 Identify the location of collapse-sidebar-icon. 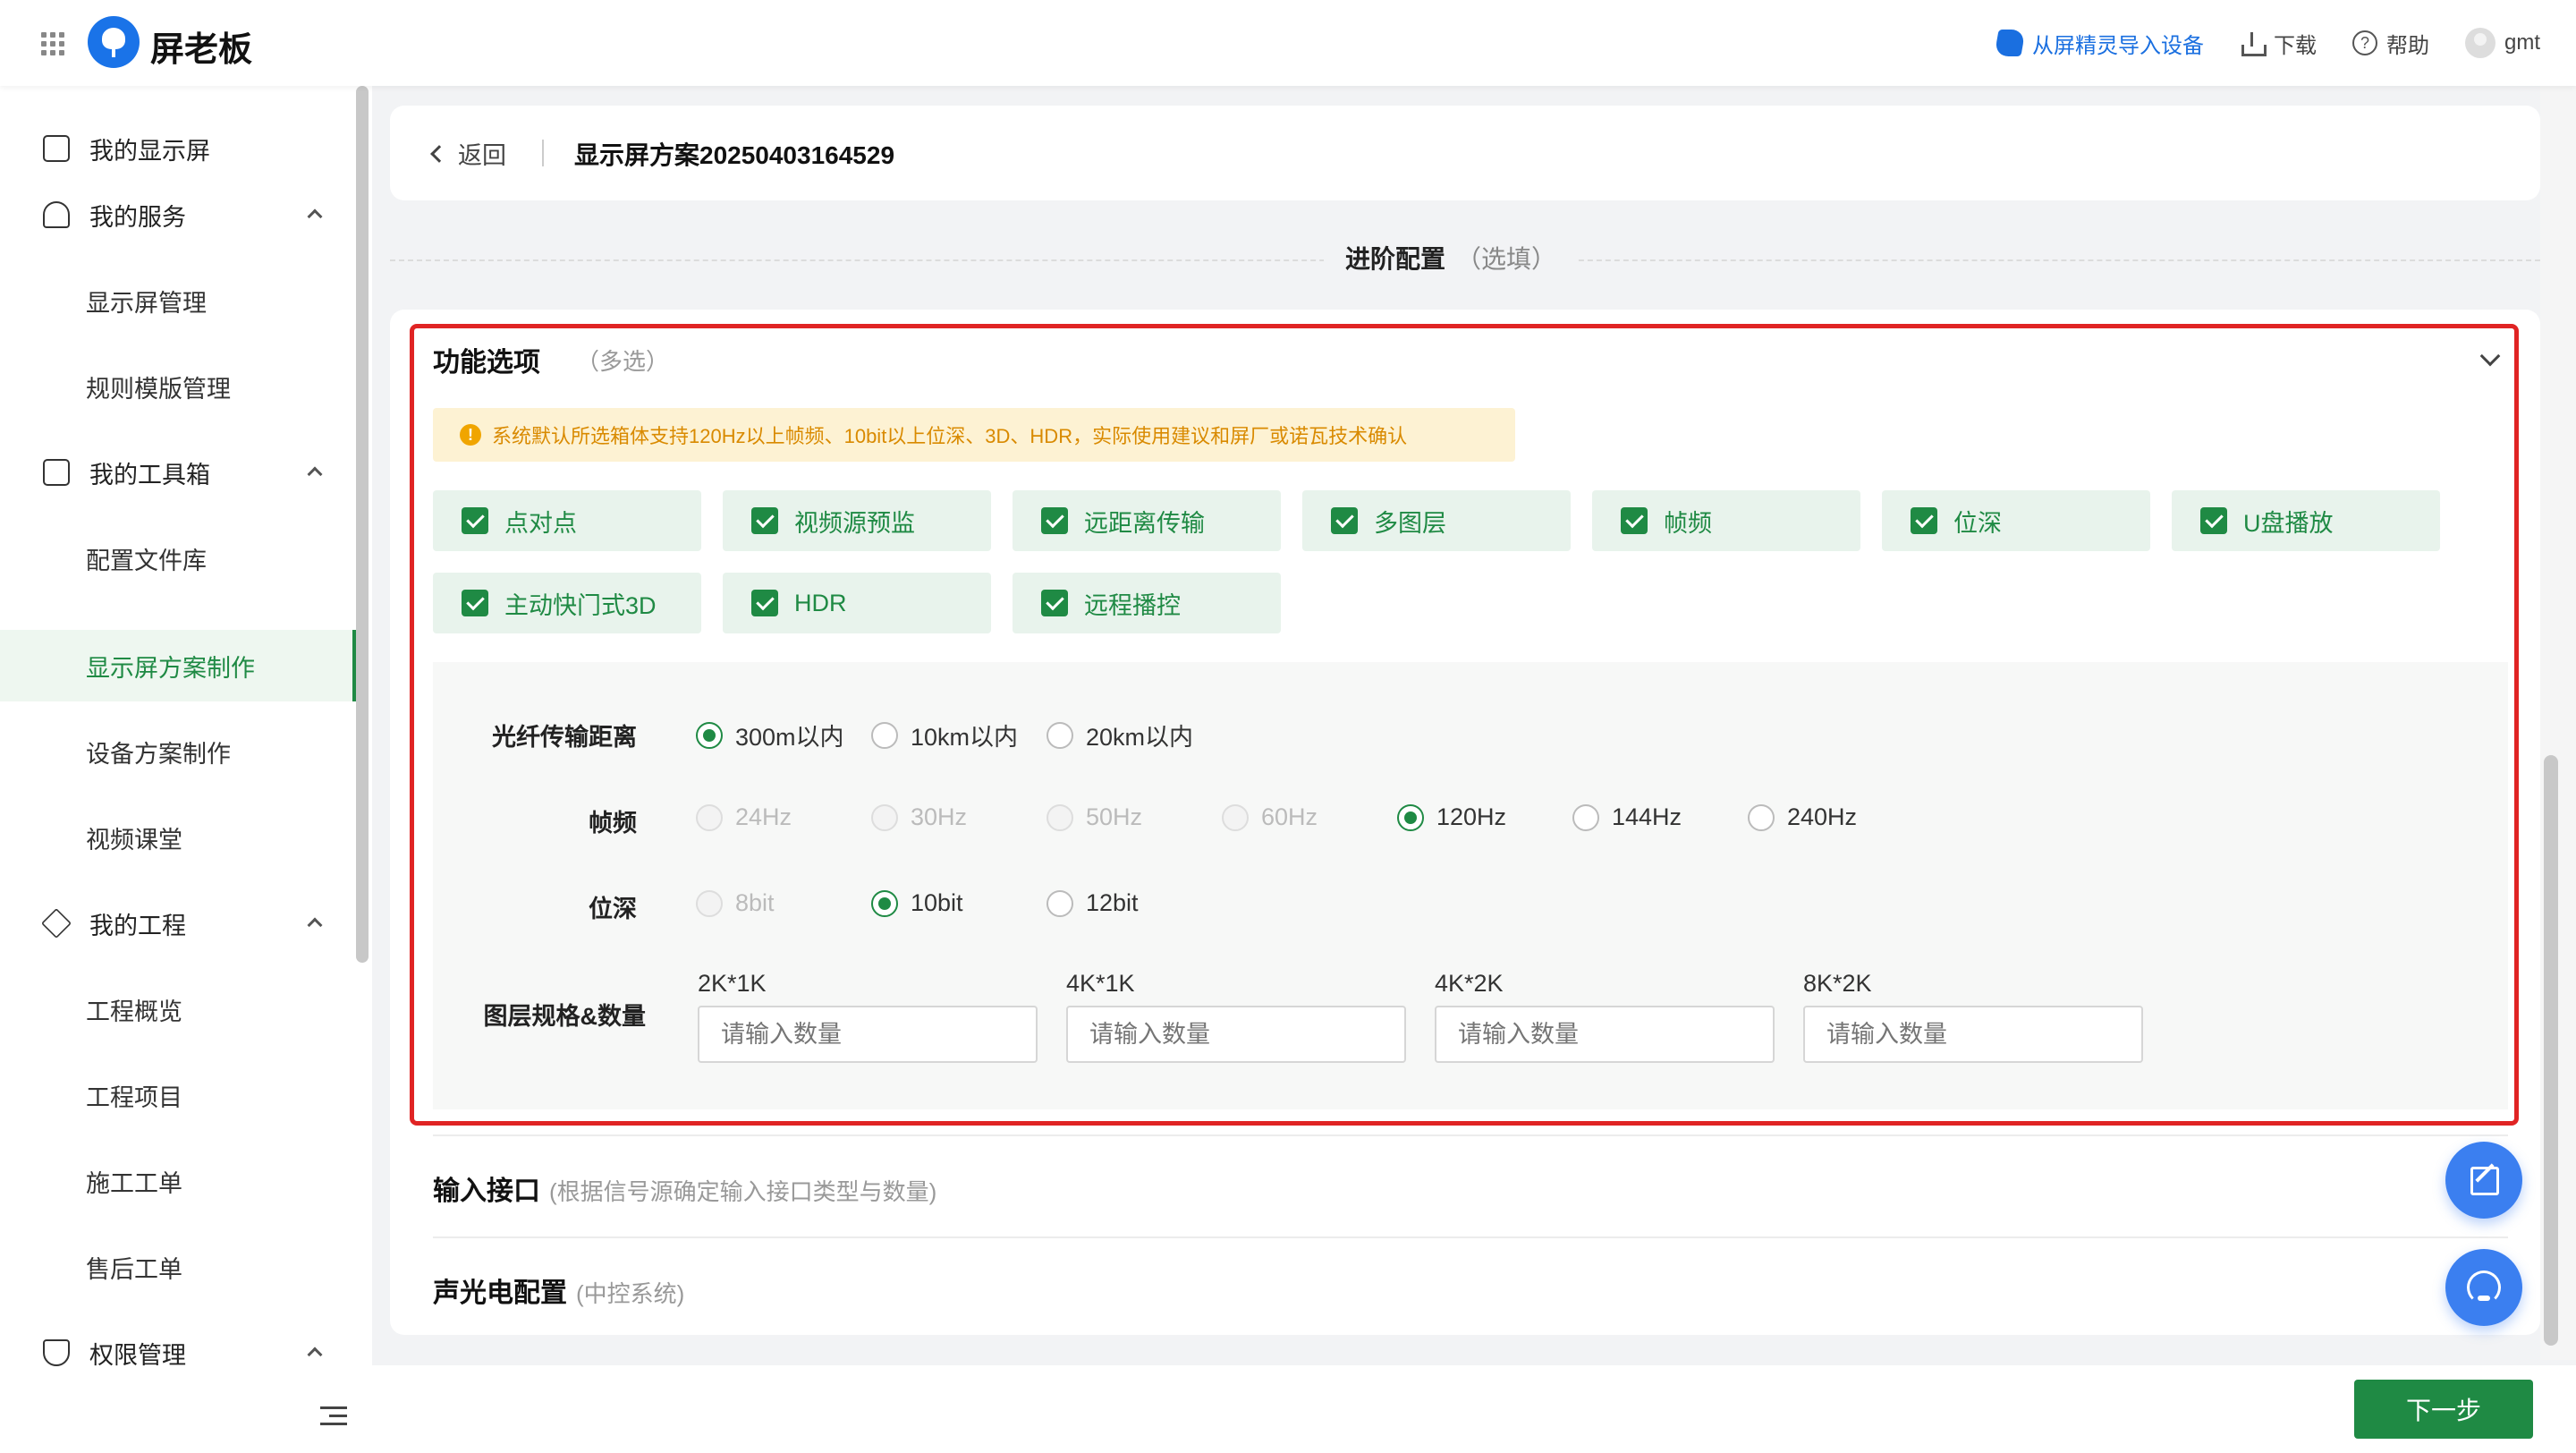
(333, 1417).